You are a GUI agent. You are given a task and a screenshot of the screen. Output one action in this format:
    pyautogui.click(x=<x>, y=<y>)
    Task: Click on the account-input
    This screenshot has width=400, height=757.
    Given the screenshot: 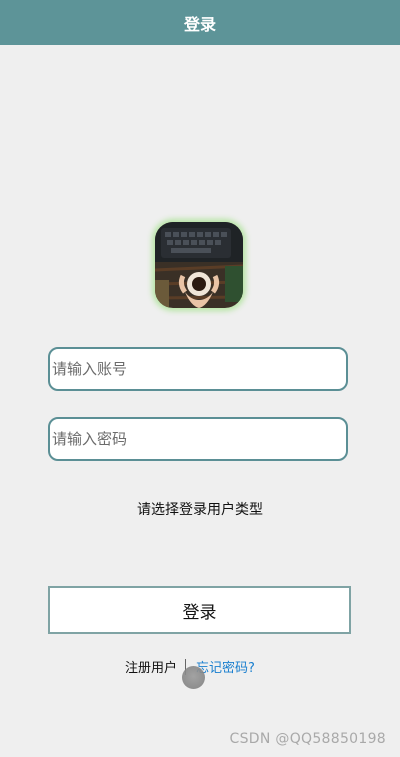 What is the action you would take?
    pyautogui.click(x=198, y=369)
    